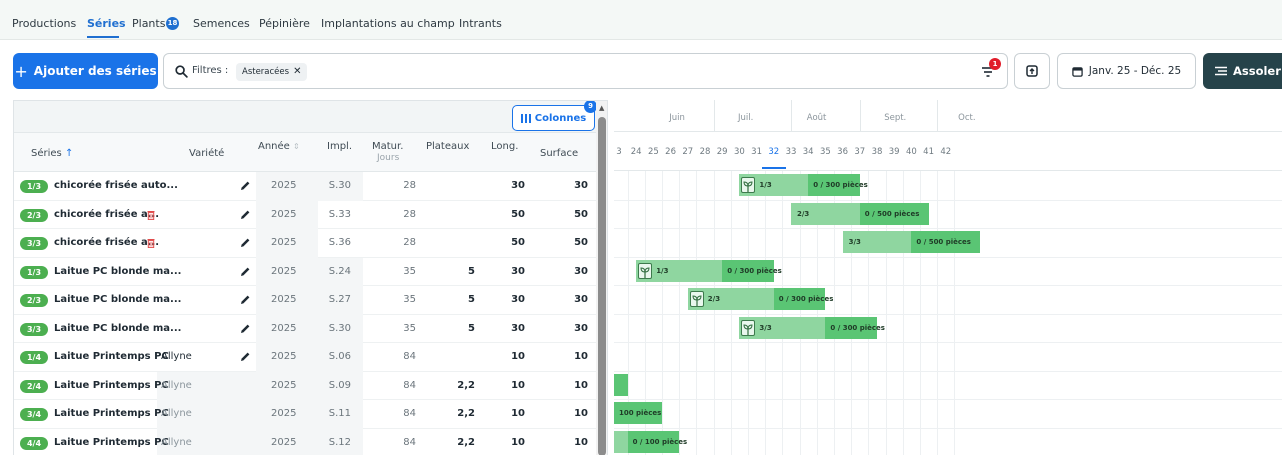  Describe the element at coordinates (773, 168) in the screenshot. I see `current-week-indicator` at that location.